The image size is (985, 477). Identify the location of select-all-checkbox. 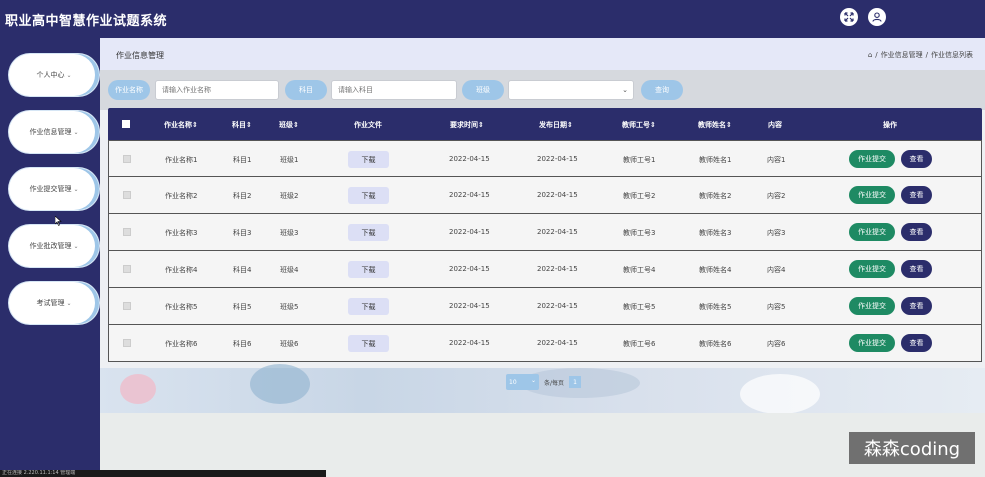
(126, 124).